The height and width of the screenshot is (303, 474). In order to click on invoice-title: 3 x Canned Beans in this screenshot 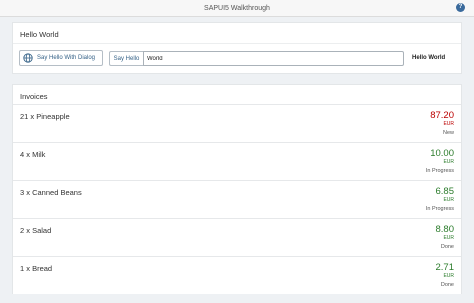, I will do `click(51, 192)`.